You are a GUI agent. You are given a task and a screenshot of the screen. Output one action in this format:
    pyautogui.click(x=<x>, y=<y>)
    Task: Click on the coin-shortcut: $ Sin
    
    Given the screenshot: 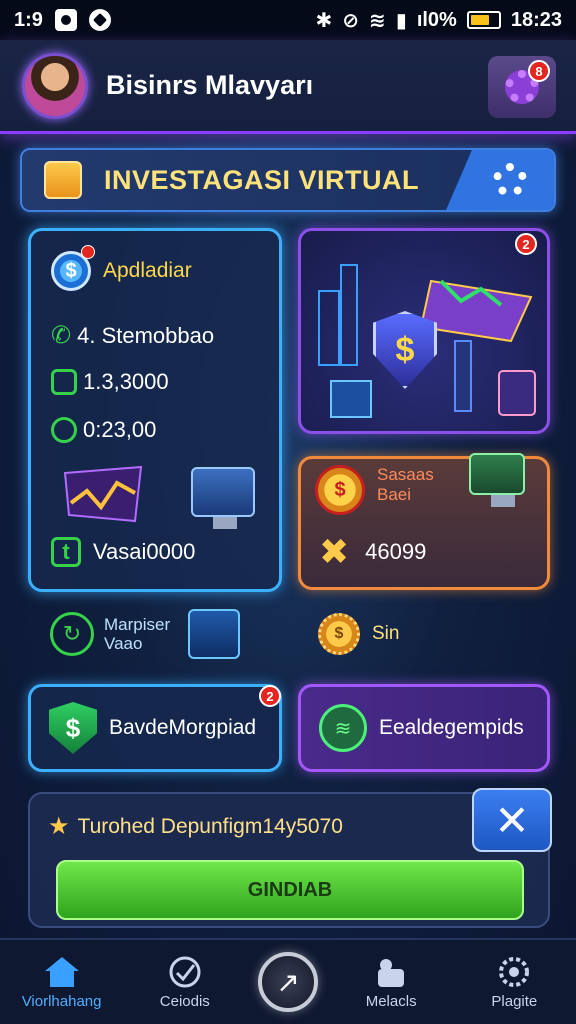 What is the action you would take?
    pyautogui.click(x=358, y=634)
    